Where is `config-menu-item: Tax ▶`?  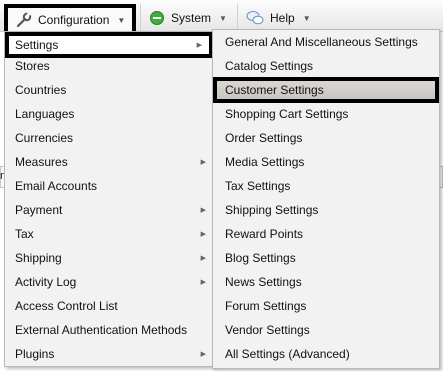
config-menu-item: Tax ▶ is located at coordinates (109, 234).